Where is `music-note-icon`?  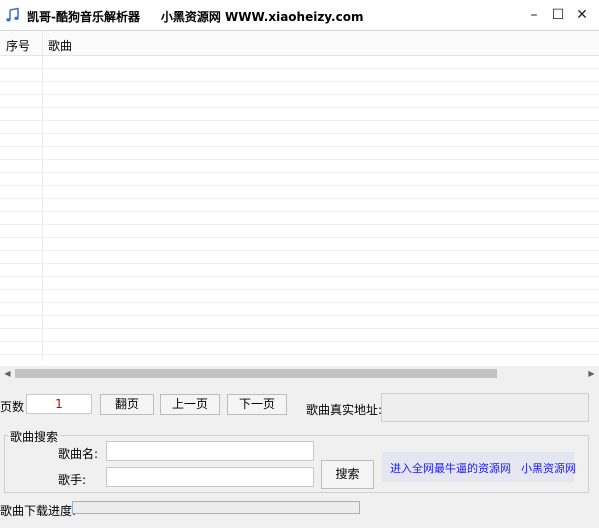
music-note-icon is located at coordinates (12, 14).